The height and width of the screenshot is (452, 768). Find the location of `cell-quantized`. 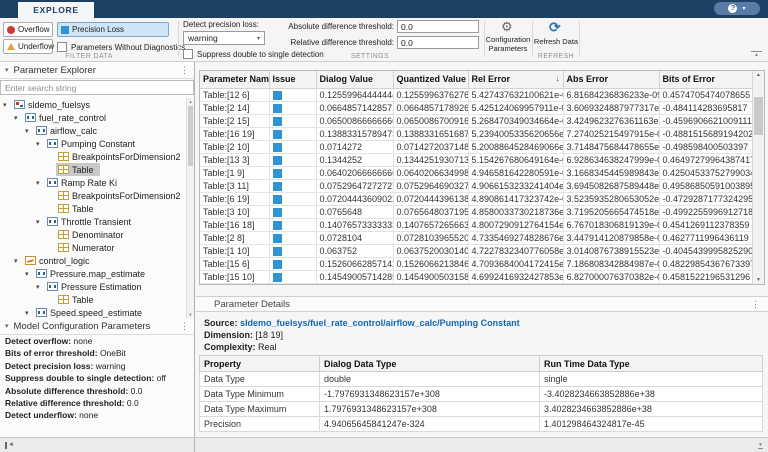

cell-quantized is located at coordinates (430, 283).